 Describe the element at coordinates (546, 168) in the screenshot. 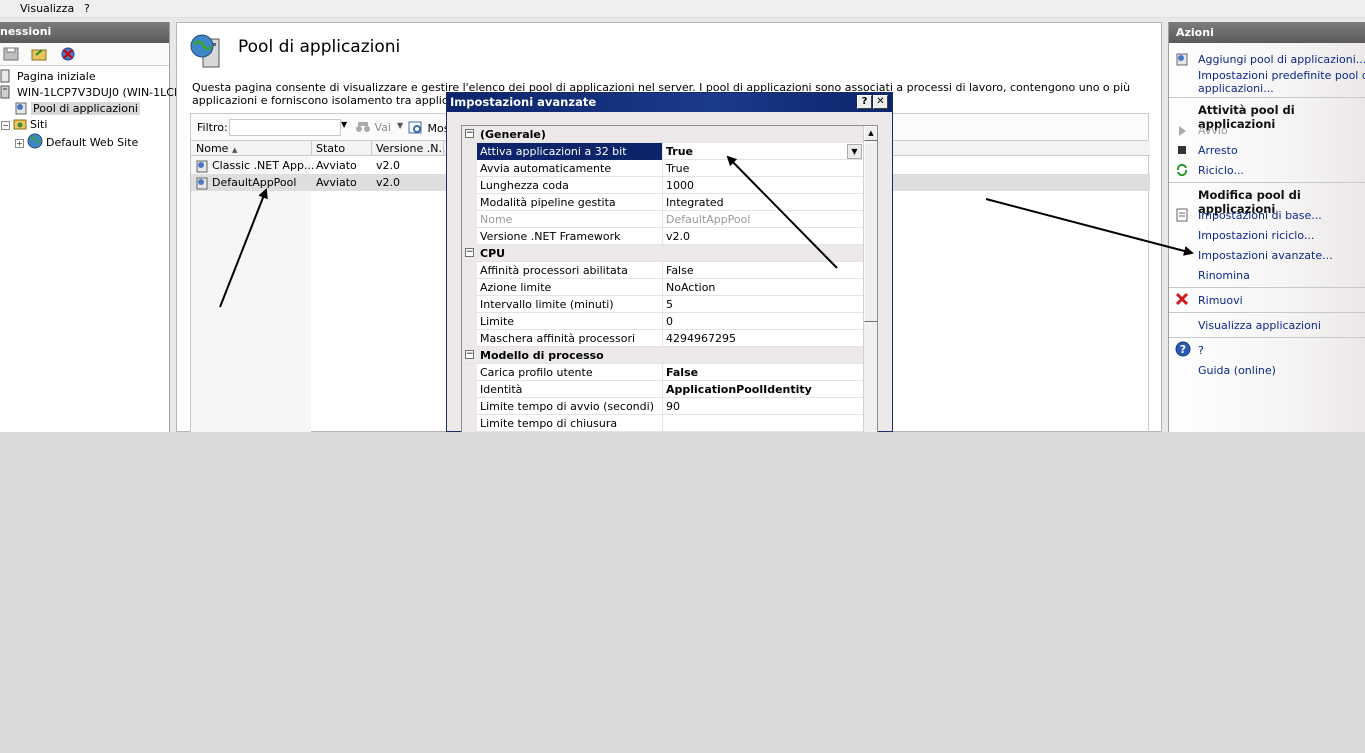

I see `property-name: Avvia automaticamente` at that location.